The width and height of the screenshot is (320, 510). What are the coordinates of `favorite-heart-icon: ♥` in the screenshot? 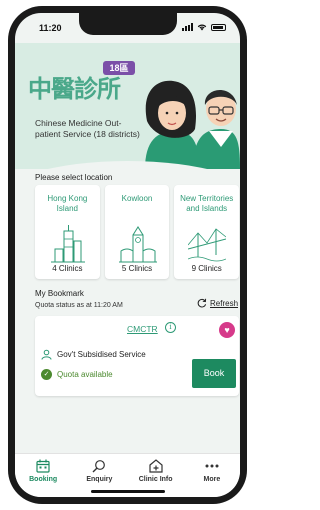 It's located at (227, 330).